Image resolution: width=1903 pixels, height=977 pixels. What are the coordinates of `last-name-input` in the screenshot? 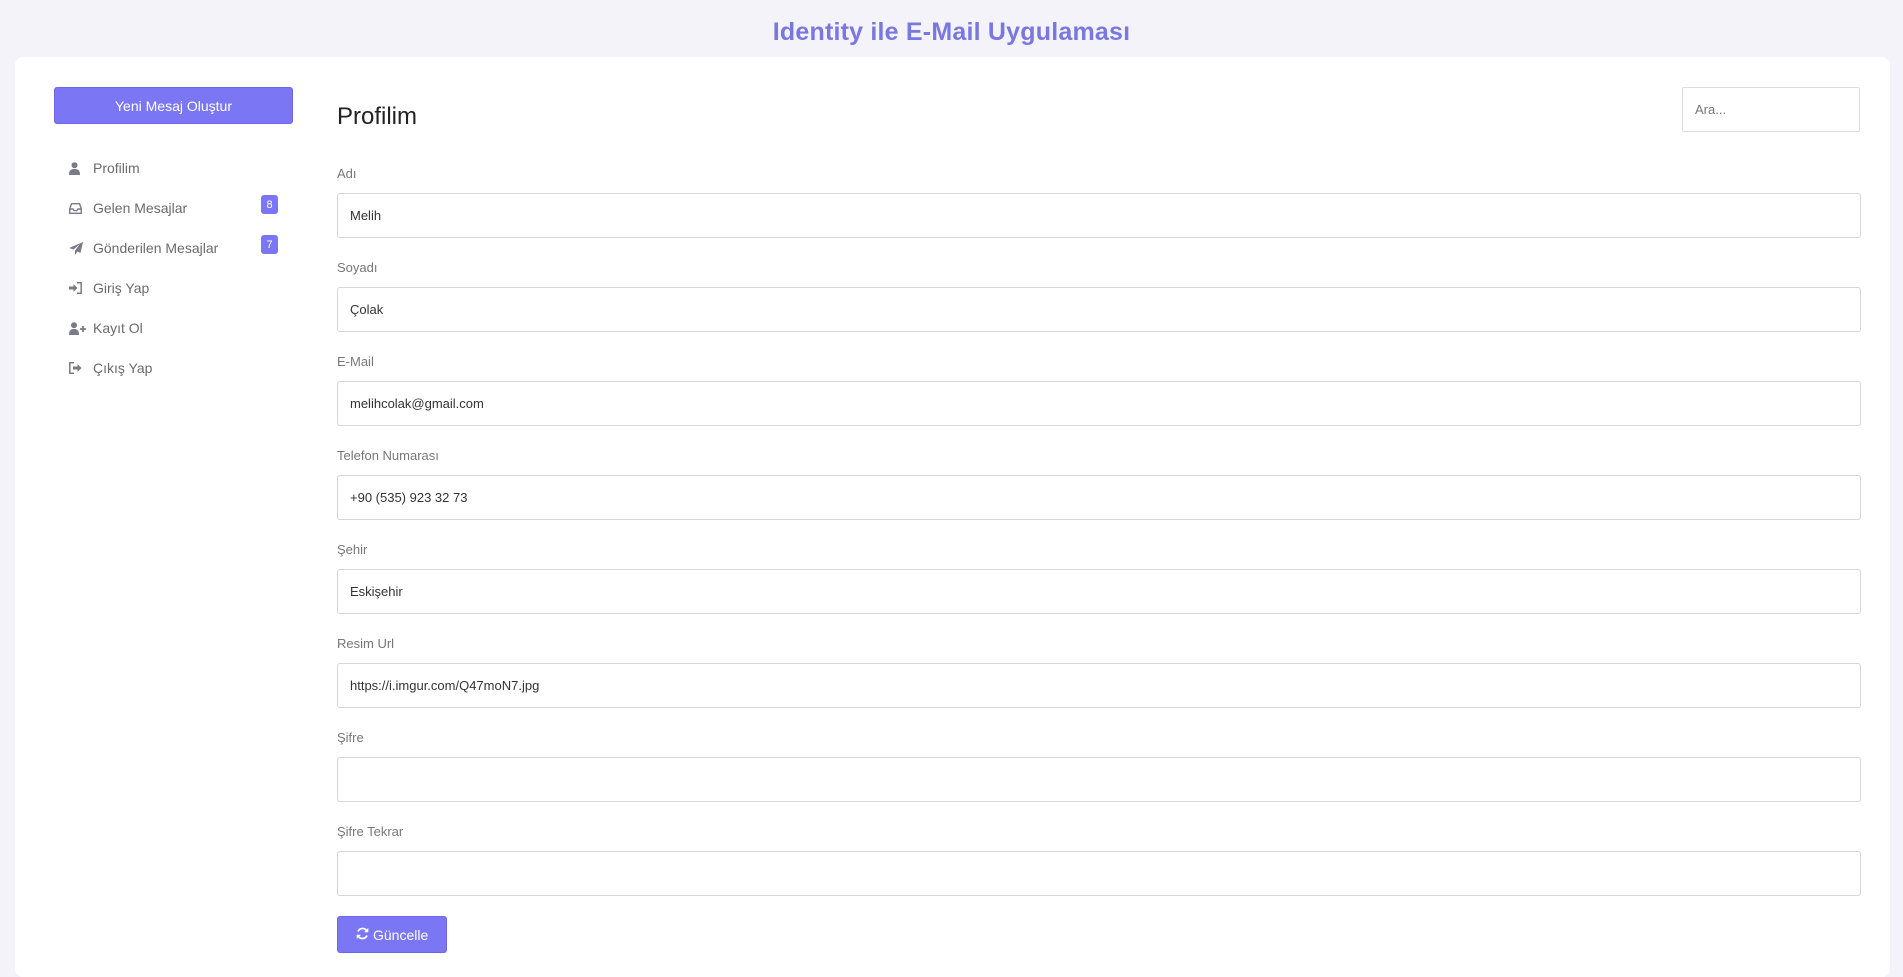 It's located at (1099, 309).